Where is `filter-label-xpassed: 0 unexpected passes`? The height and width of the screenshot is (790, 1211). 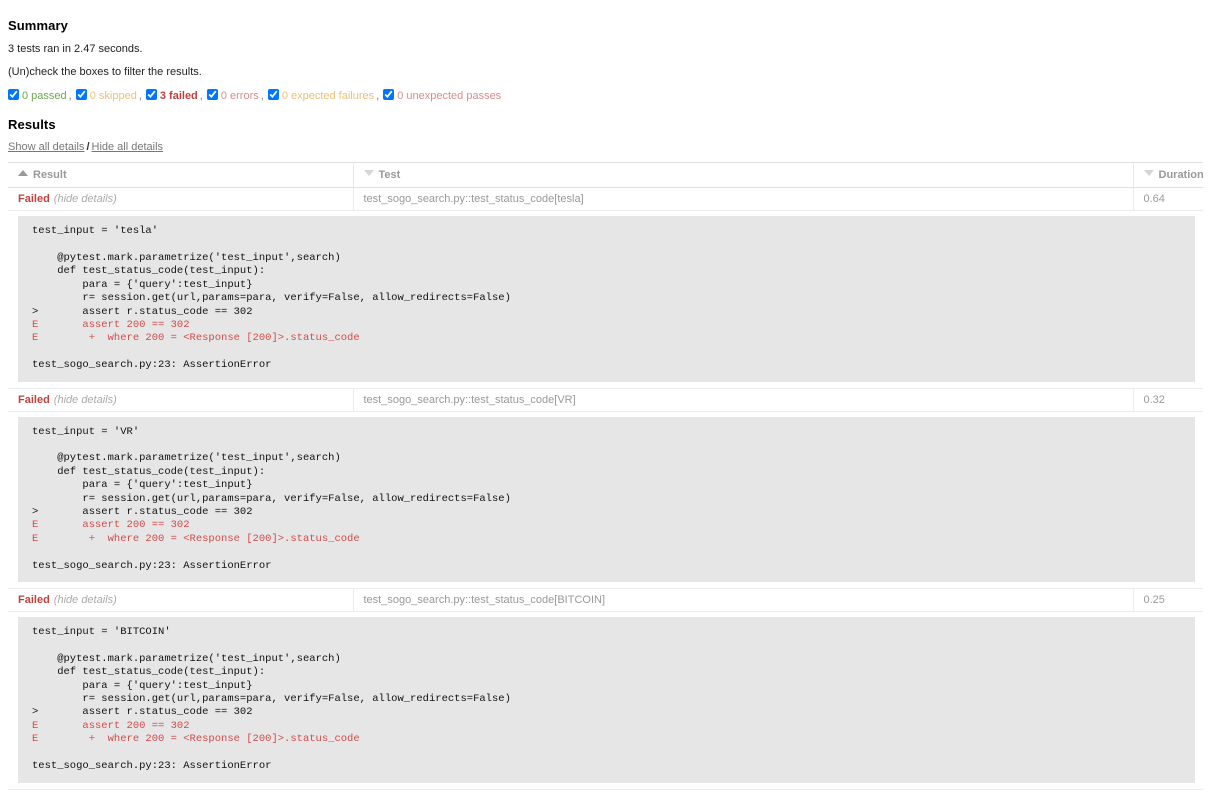 filter-label-xpassed: 0 unexpected passes is located at coordinates (449, 96).